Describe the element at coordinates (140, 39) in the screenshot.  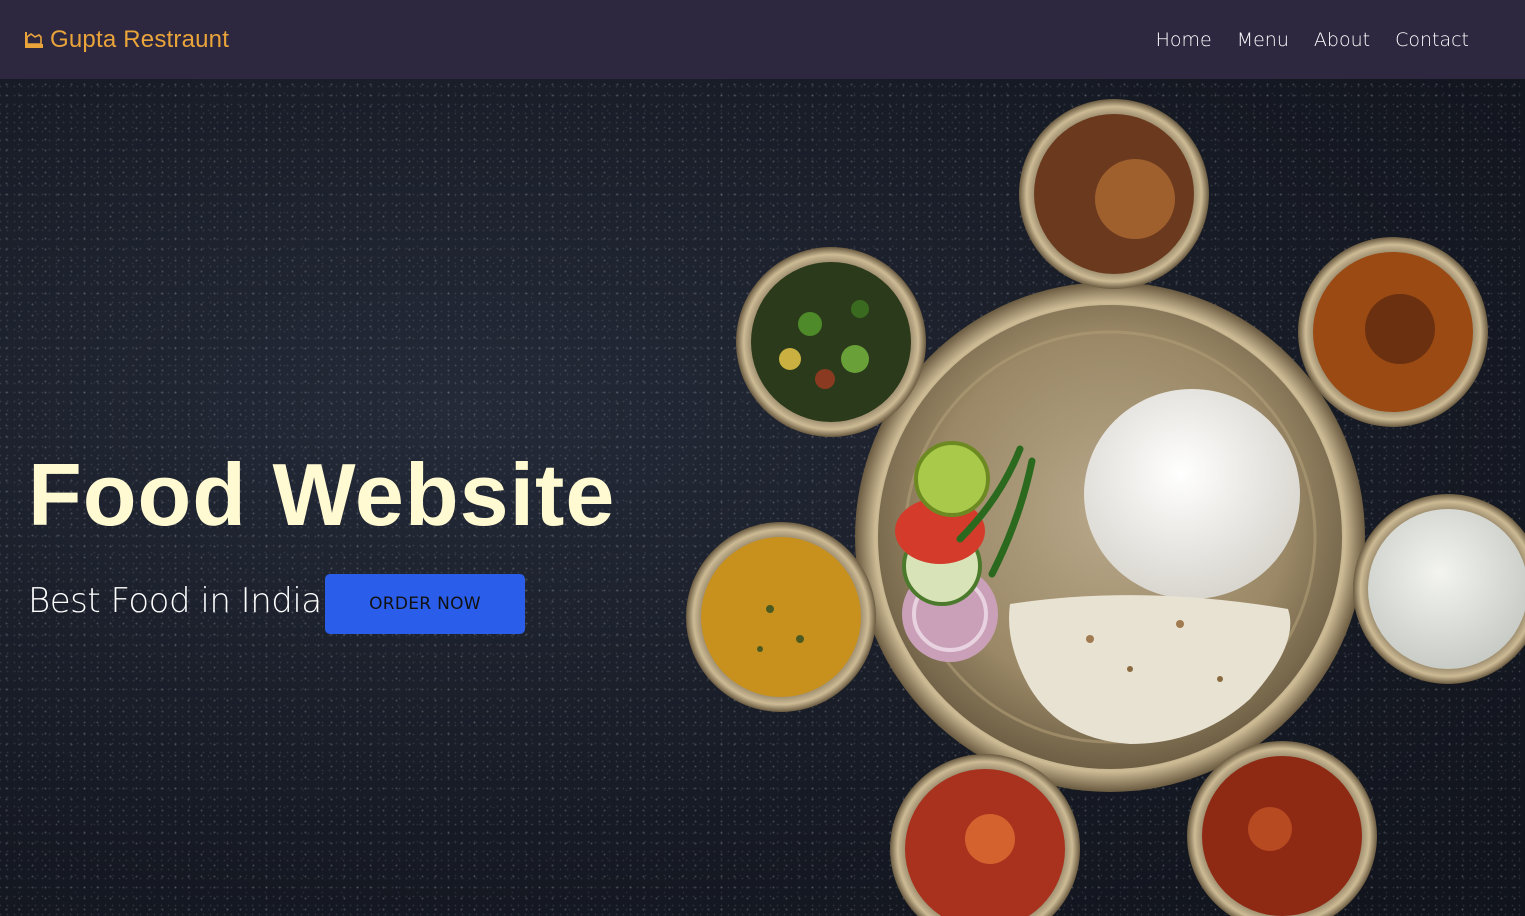
I see `brand-name: Gupta Restraunt` at that location.